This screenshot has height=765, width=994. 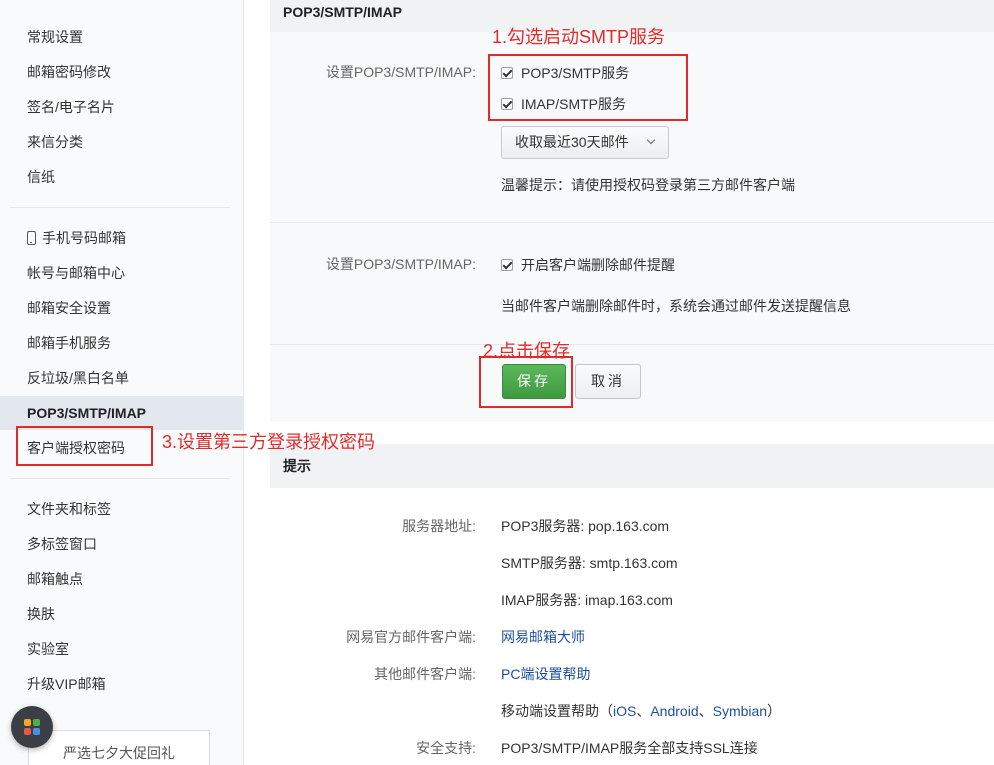 What do you see at coordinates (632, 466) in the screenshot?
I see `section-title-tips: 提示` at bounding box center [632, 466].